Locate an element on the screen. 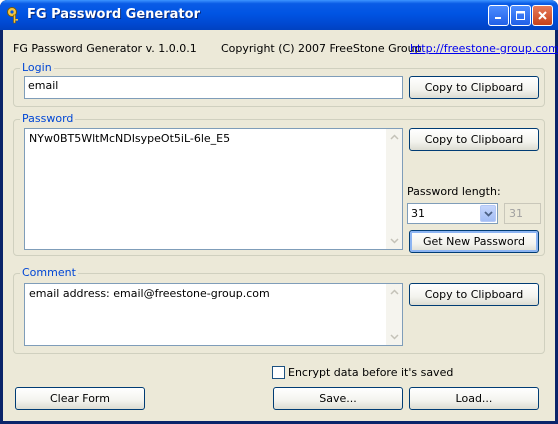  encrypt-checkbox is located at coordinates (278, 372).